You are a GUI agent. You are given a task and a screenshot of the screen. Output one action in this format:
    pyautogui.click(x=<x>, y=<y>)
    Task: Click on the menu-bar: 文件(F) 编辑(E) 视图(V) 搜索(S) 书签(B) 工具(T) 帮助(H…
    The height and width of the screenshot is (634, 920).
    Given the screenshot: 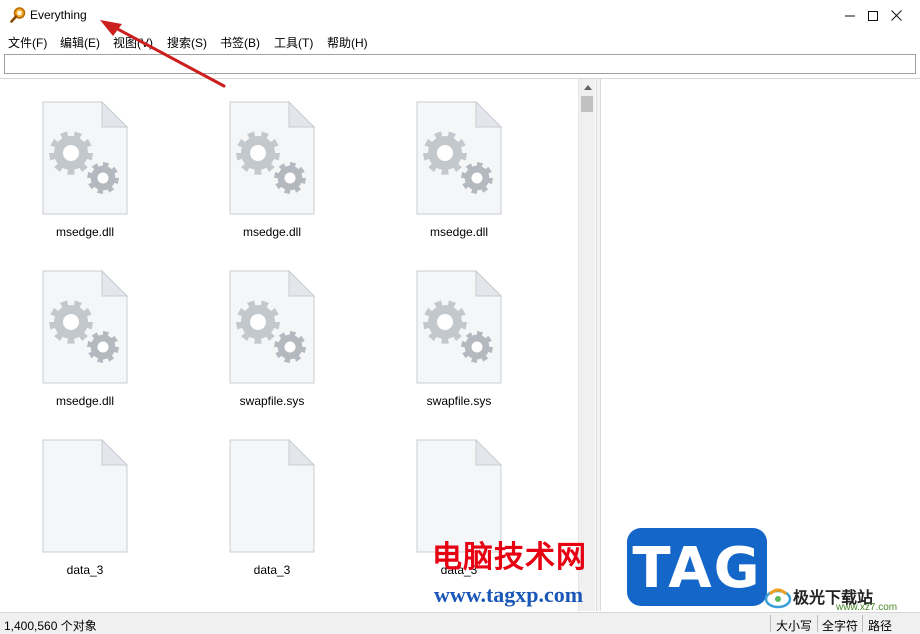 What is the action you would take?
    pyautogui.click(x=460, y=41)
    